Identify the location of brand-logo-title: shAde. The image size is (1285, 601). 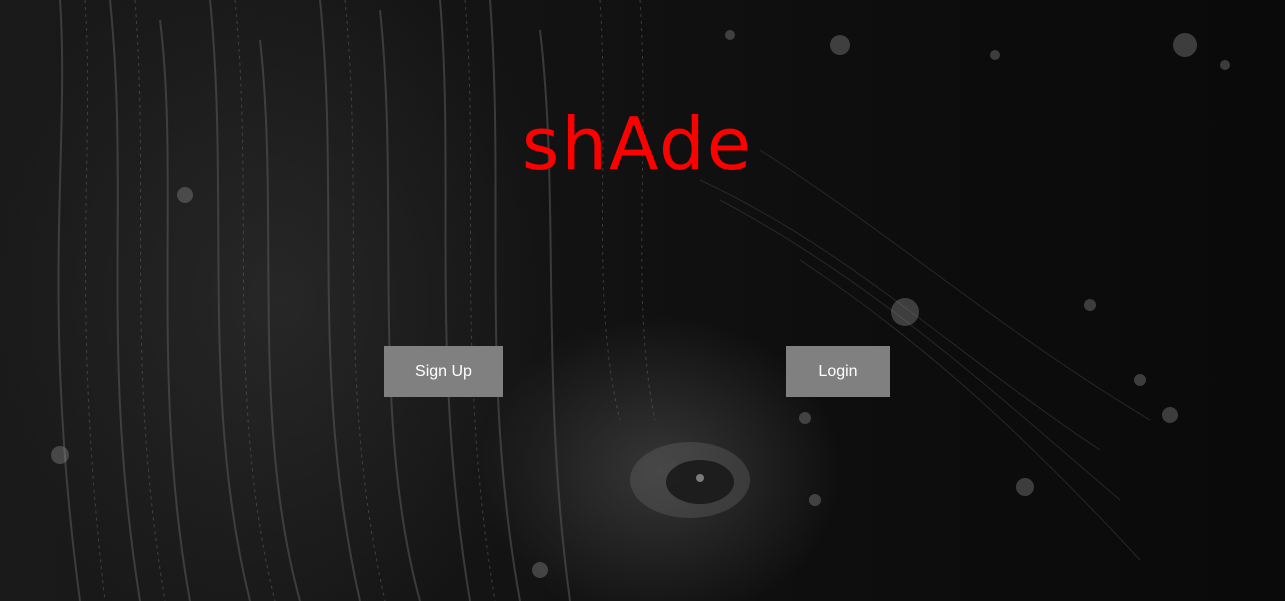
(637, 144).